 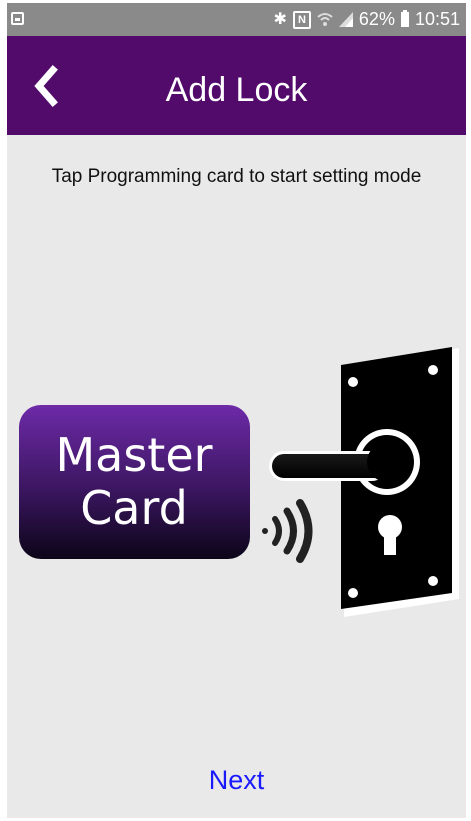 I want to click on status-icons: ✱ N 62% 10:51, so click(x=367, y=19).